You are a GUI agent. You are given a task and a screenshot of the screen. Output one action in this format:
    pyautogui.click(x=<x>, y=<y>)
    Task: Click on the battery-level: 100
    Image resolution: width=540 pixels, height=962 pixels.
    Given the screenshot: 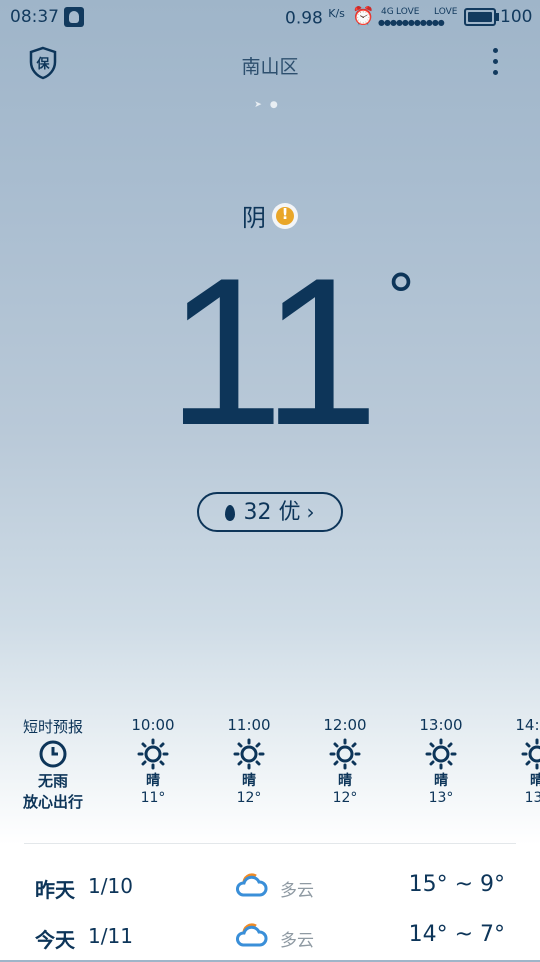 What is the action you would take?
    pyautogui.click(x=516, y=17)
    